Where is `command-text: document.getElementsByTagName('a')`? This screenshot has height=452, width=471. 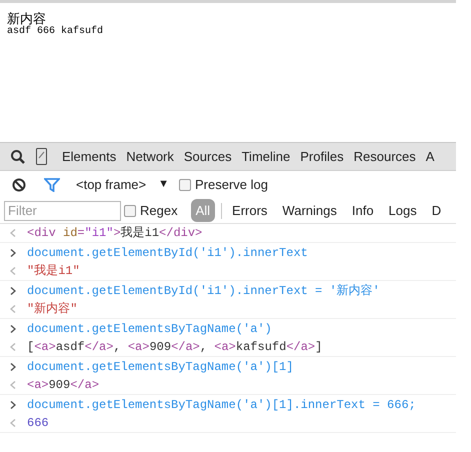 command-text: document.getElementsByTagName('a') is located at coordinates (149, 329).